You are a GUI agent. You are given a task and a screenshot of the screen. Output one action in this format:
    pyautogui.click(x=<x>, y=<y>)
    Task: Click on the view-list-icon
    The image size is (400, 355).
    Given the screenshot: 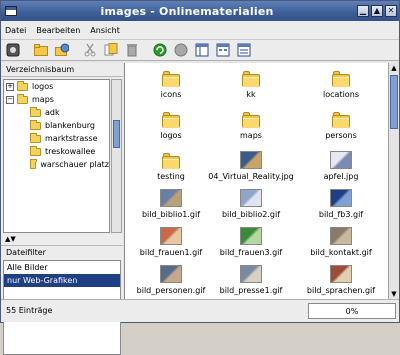 What is the action you would take?
    pyautogui.click(x=244, y=50)
    